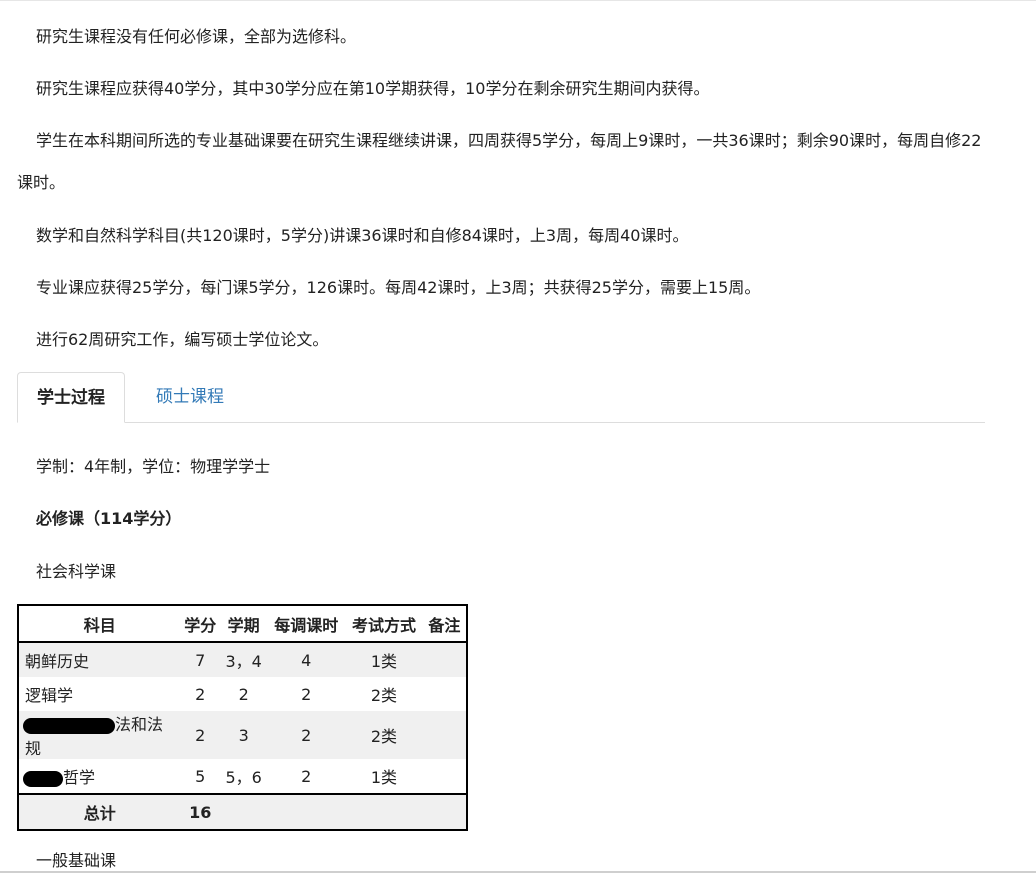  I want to click on cell-subject-text: 哲学, so click(79, 777).